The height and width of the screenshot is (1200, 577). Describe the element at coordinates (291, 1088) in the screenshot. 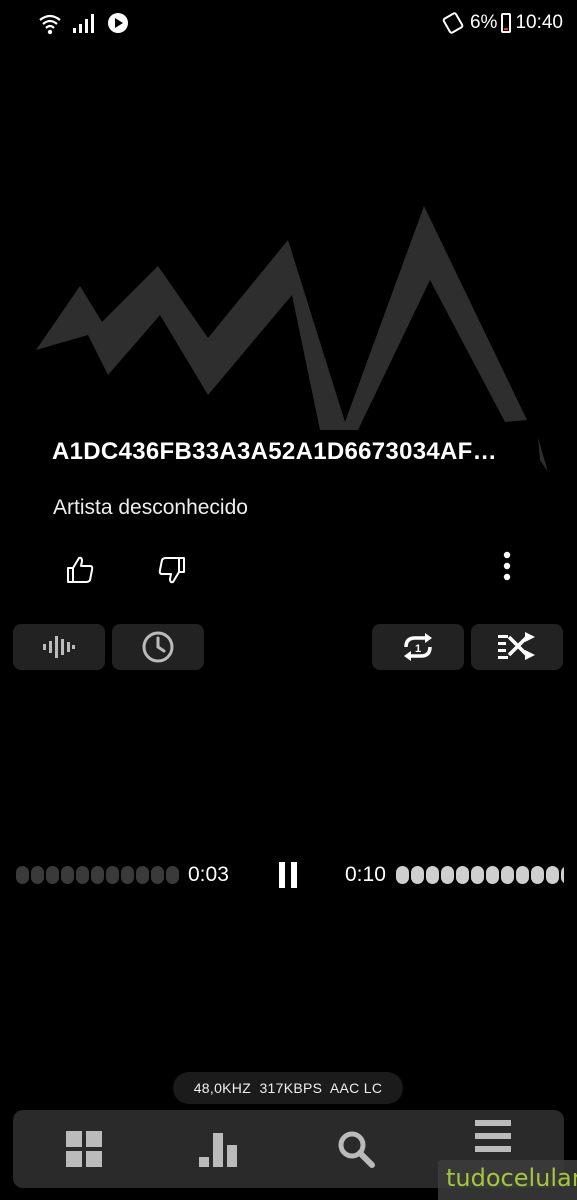

I see `bitrate: 317KBPS` at that location.